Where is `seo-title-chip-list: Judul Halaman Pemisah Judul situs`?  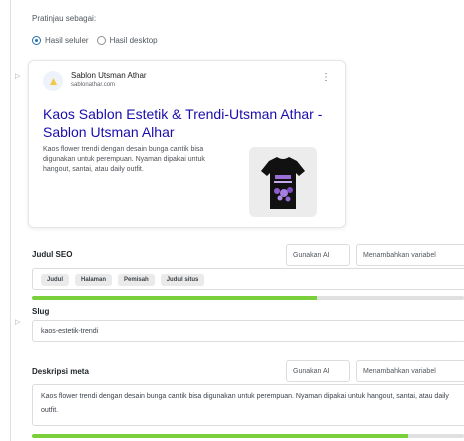 seo-title-chip-list: Judul Halaman Pemisah Judul situs is located at coordinates (248, 280).